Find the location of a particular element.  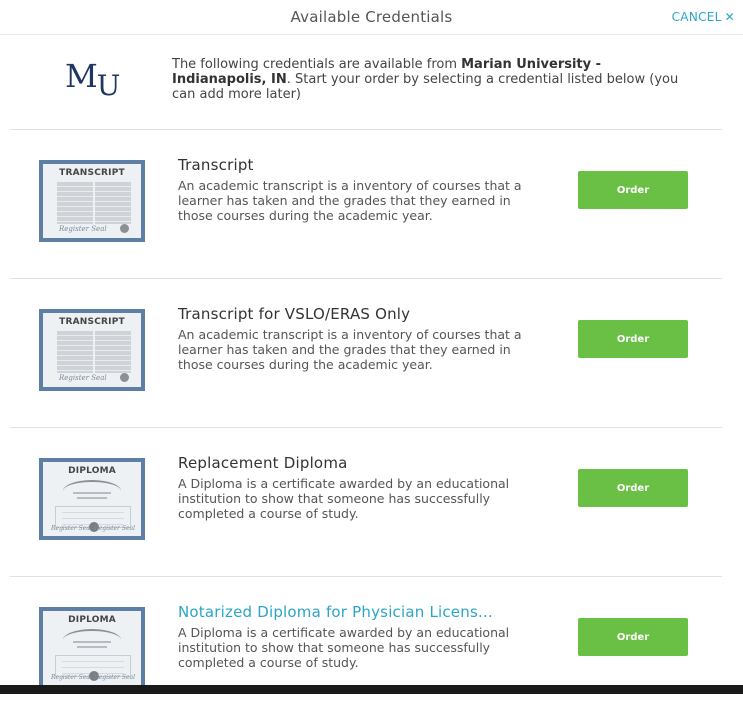

university-logo: MU is located at coordinates (92, 79).